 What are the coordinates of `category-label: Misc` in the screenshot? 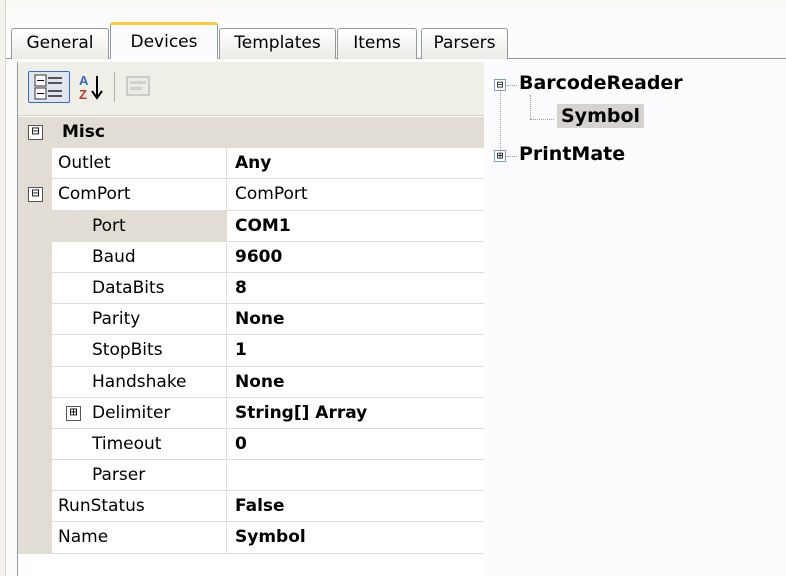 It's located at (83, 132).